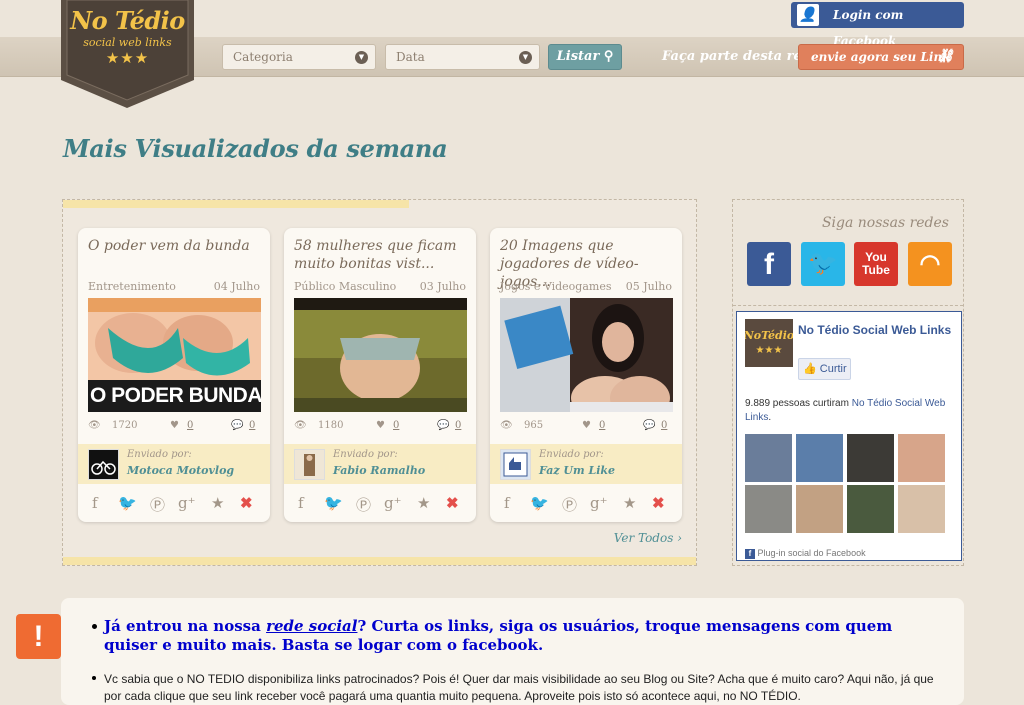 The width and height of the screenshot is (1024, 705). Describe the element at coordinates (805, 553) in the screenshot. I see `fb-plugin-label: f Plug-in social do Facebook` at that location.